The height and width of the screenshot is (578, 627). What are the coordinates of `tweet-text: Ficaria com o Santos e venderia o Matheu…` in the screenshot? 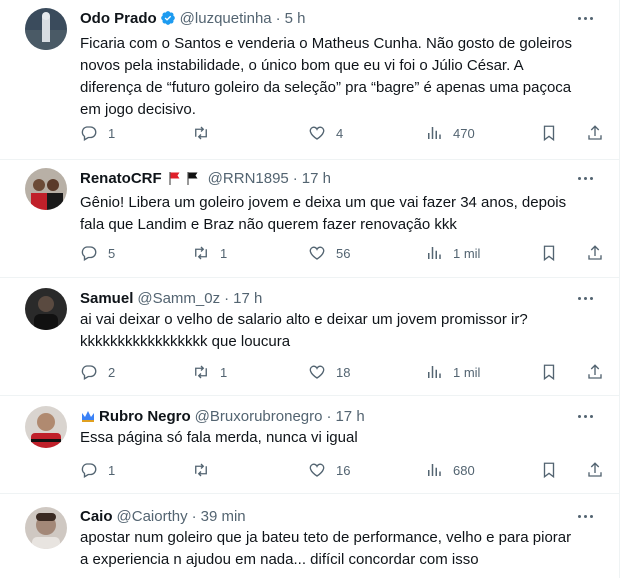 It's located at (326, 76).